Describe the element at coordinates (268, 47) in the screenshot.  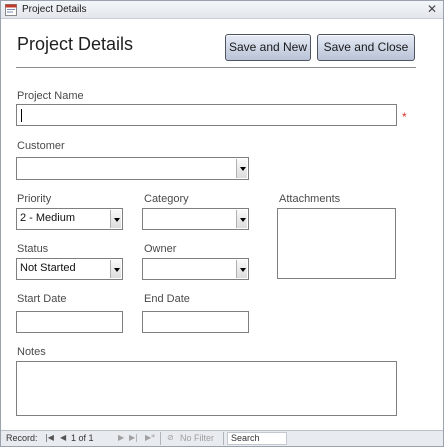
I see `save-and-new-button: Save and New` at that location.